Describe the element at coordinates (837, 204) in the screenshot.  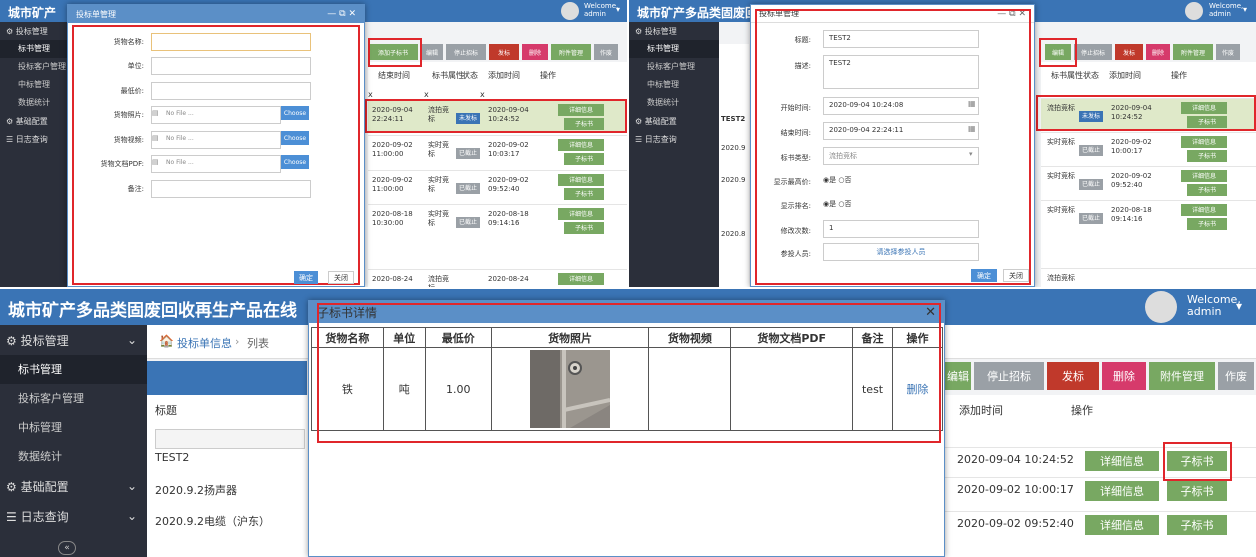
I see `show-rank-radio: ◉是 ○否` at that location.